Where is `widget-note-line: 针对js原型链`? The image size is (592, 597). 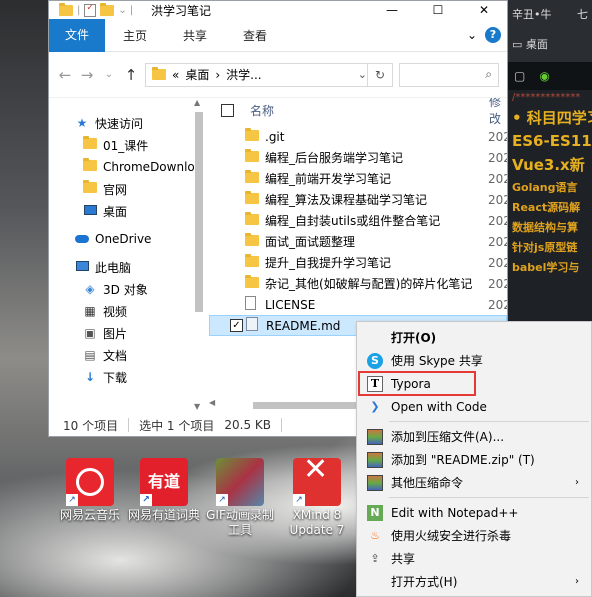
widget-note-line: 针对js原型链 is located at coordinates (545, 247).